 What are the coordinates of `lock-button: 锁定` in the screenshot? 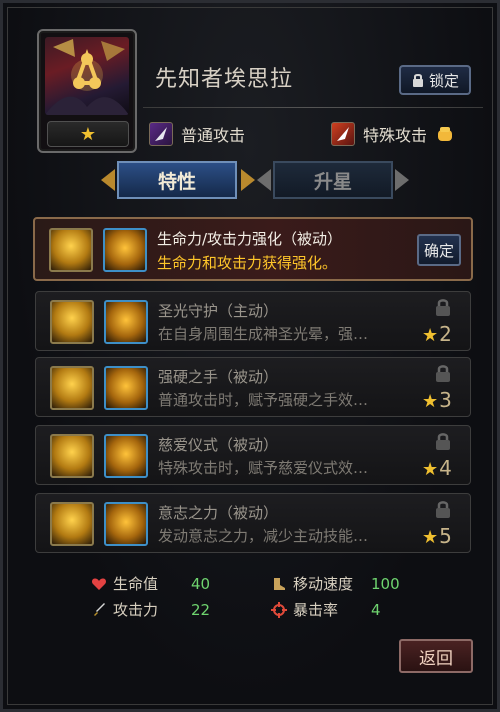 It's located at (435, 80).